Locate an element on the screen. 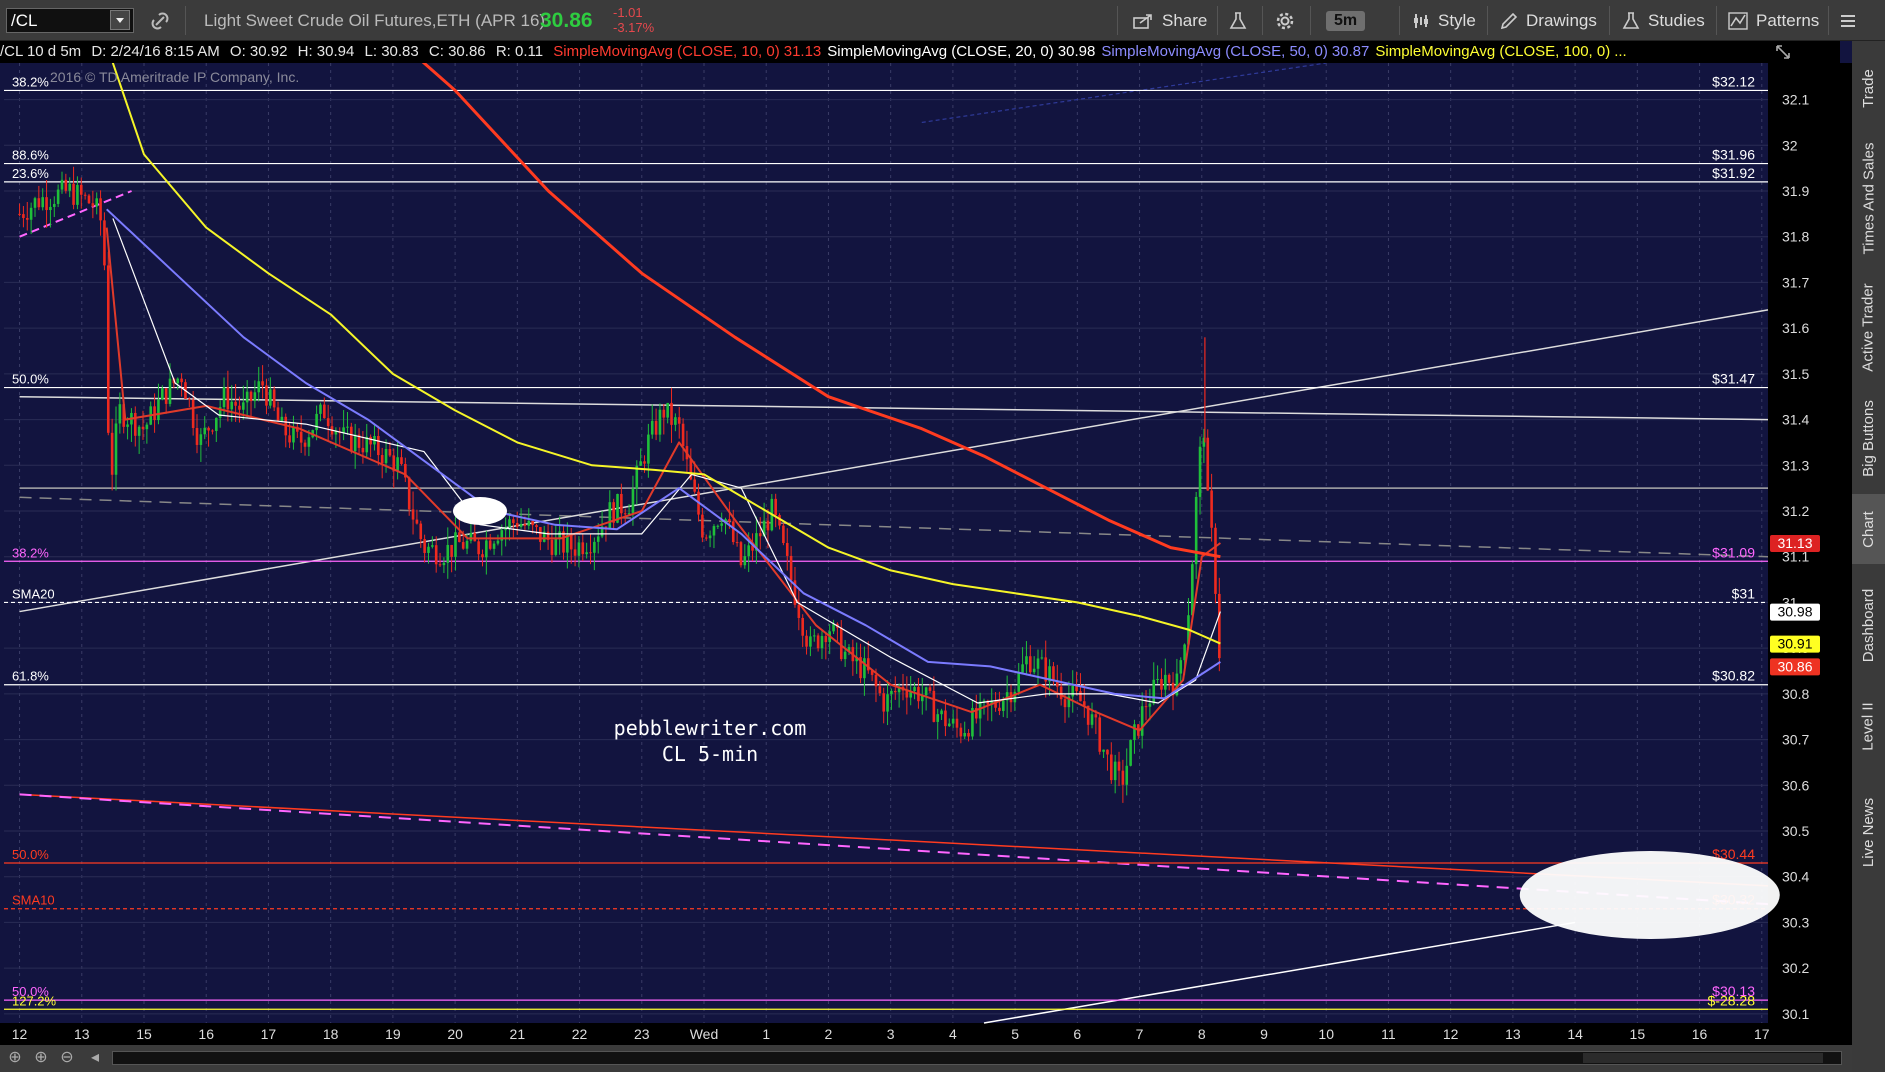 This screenshot has height=1072, width=1885. side-tab-label: Trade is located at coordinates (1869, 88).